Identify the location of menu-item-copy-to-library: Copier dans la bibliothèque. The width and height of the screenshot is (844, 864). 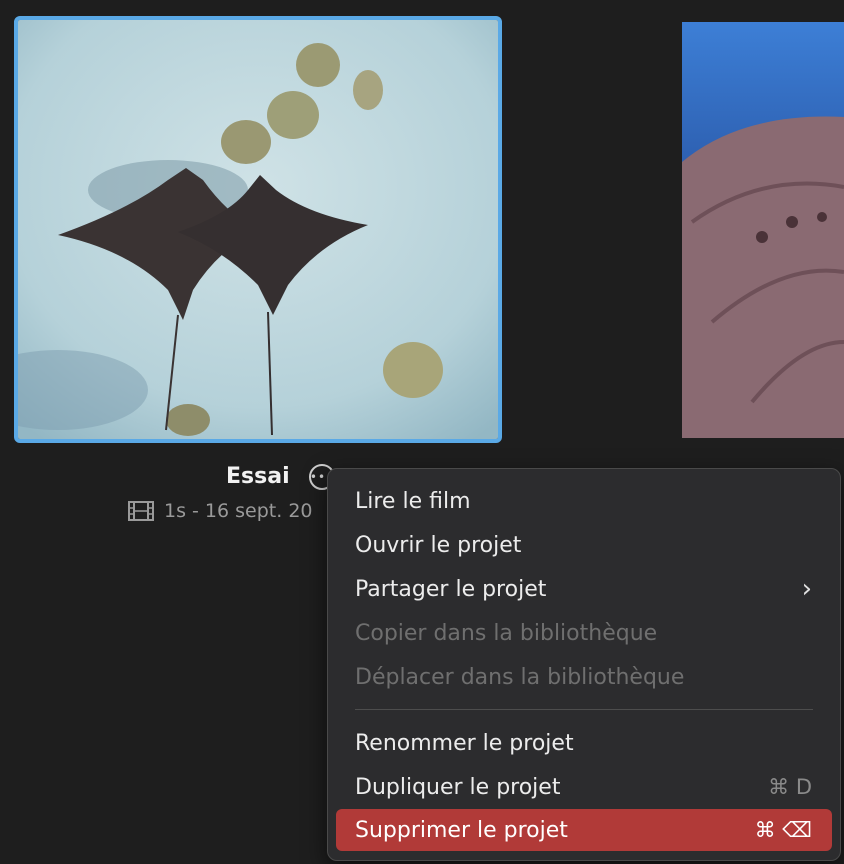
(506, 633).